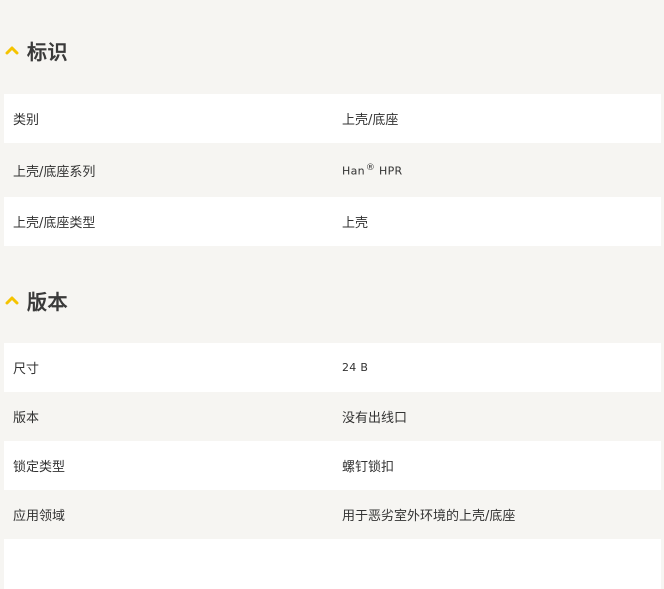 The height and width of the screenshot is (589, 664). What do you see at coordinates (375, 418) in the screenshot?
I see `row-value: 没有出线口` at bounding box center [375, 418].